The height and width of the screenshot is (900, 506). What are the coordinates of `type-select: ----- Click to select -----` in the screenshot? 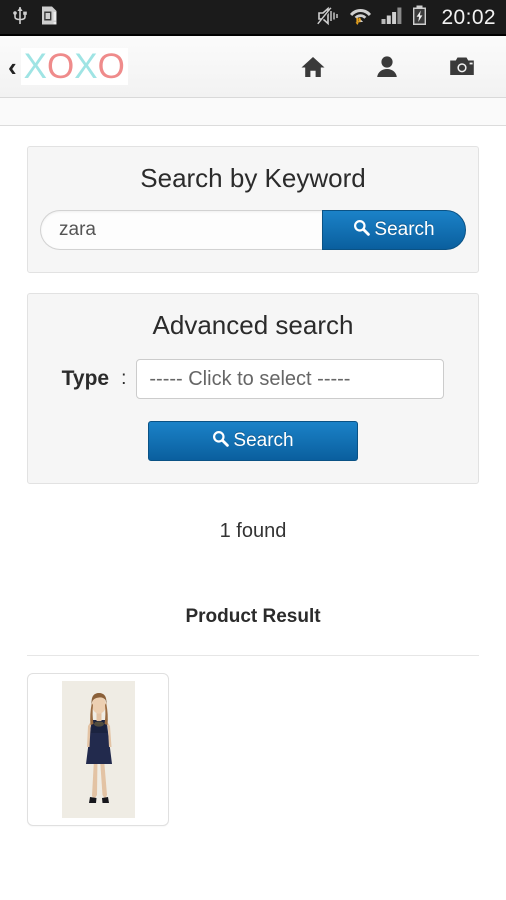 It's located at (290, 379).